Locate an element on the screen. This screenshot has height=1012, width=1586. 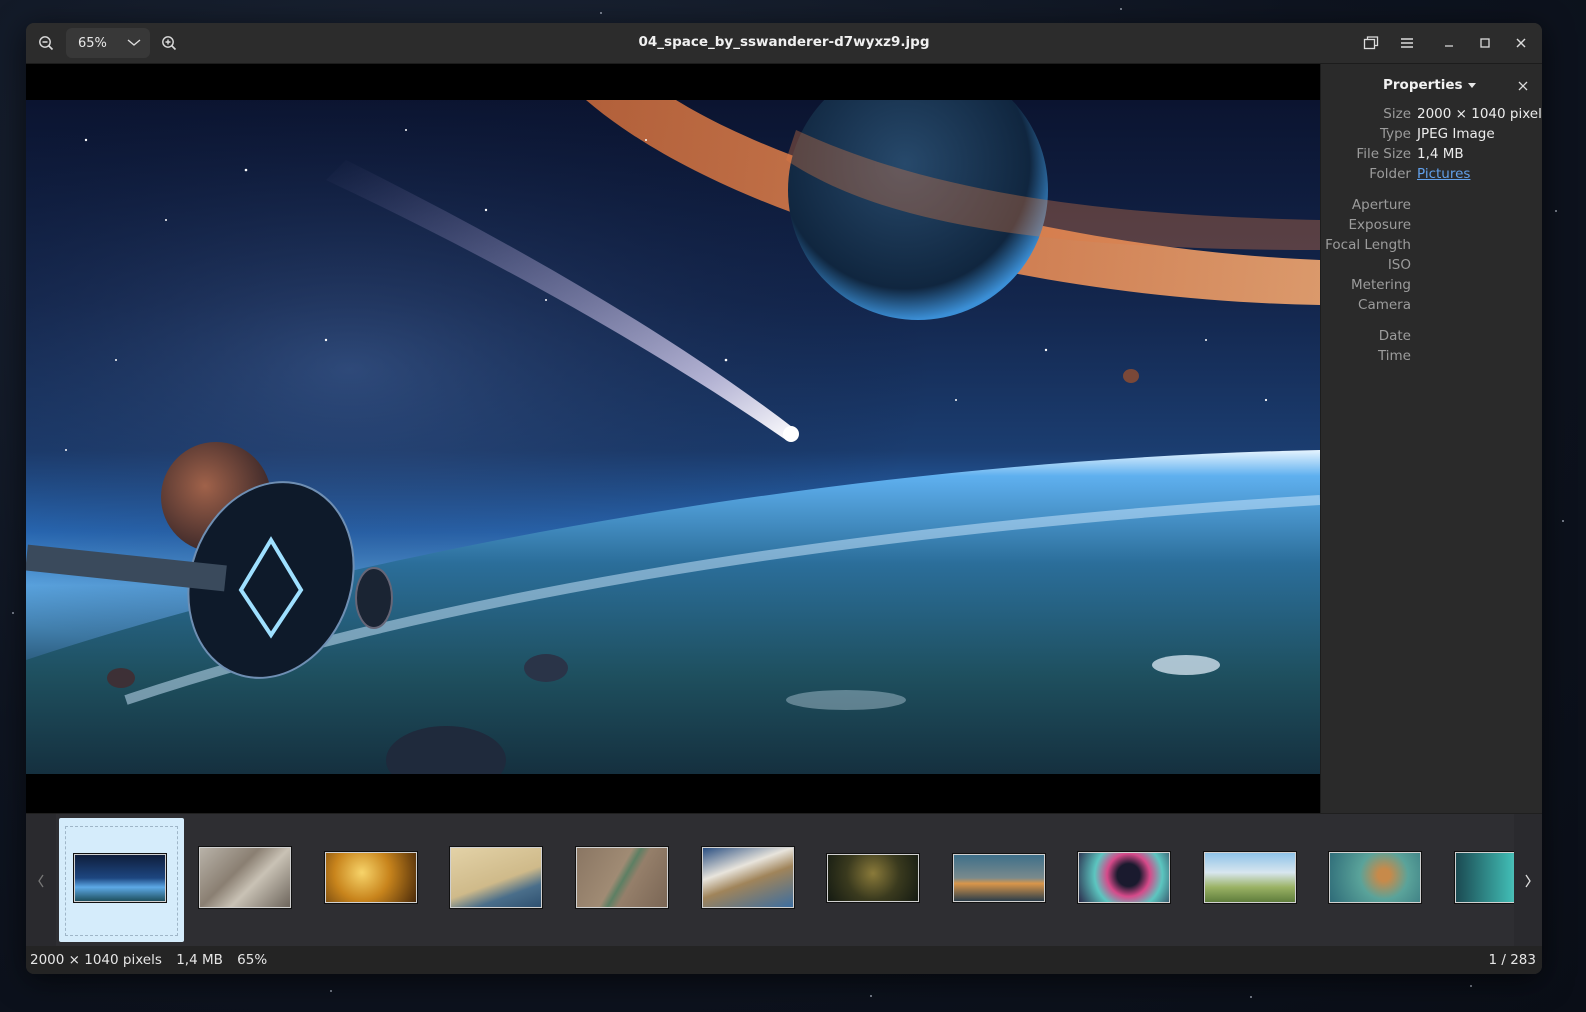
main-menu-button is located at coordinates (1407, 43).